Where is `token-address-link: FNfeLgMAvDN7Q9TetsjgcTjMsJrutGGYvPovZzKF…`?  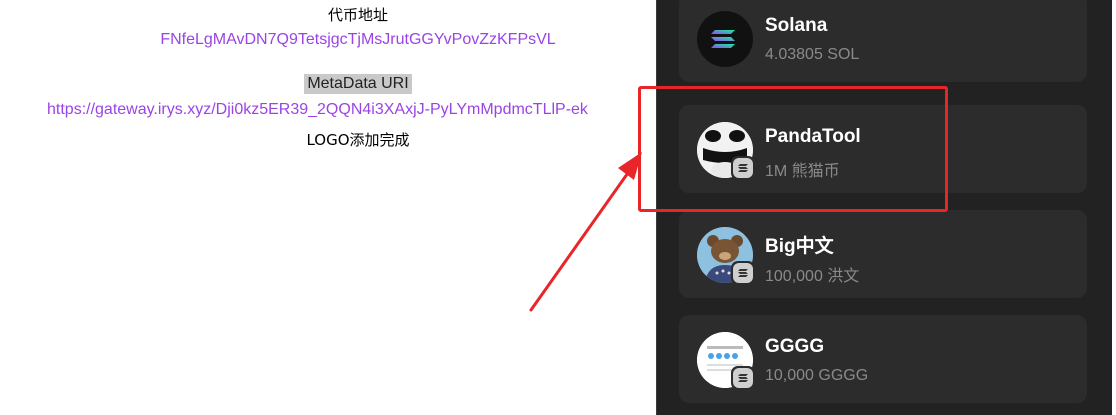
token-address-link: FNfeLgMAvDN7Q9TetsjgcTjMsJrutGGYvPovZzKF… is located at coordinates (328, 40).